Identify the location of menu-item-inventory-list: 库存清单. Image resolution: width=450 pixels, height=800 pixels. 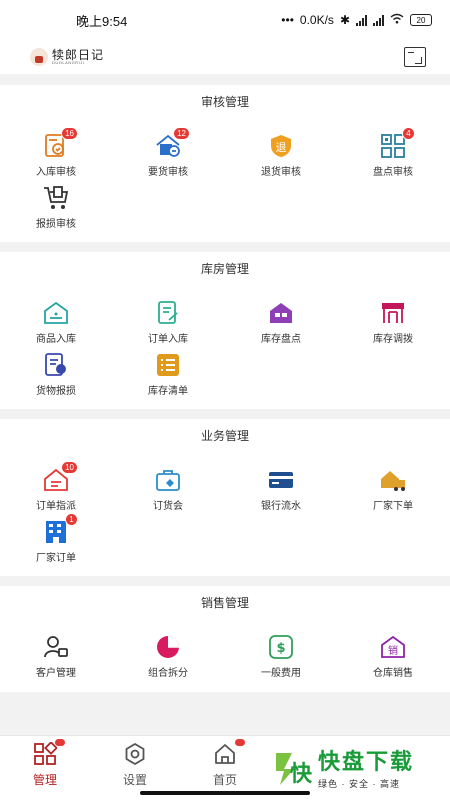
(168, 378).